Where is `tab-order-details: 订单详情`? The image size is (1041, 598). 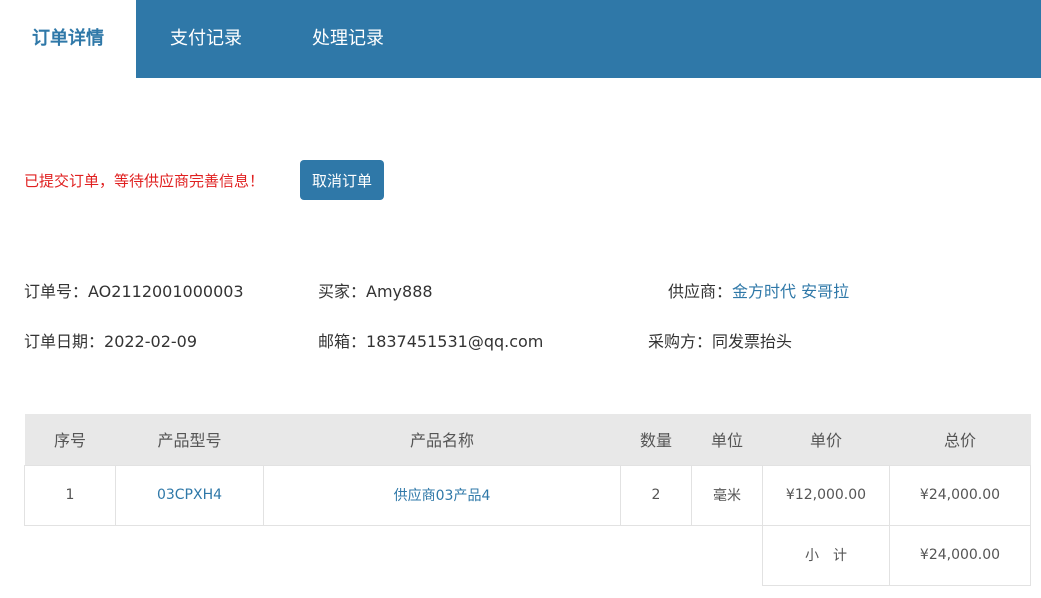
tab-order-details: 订单详情 is located at coordinates (68, 39).